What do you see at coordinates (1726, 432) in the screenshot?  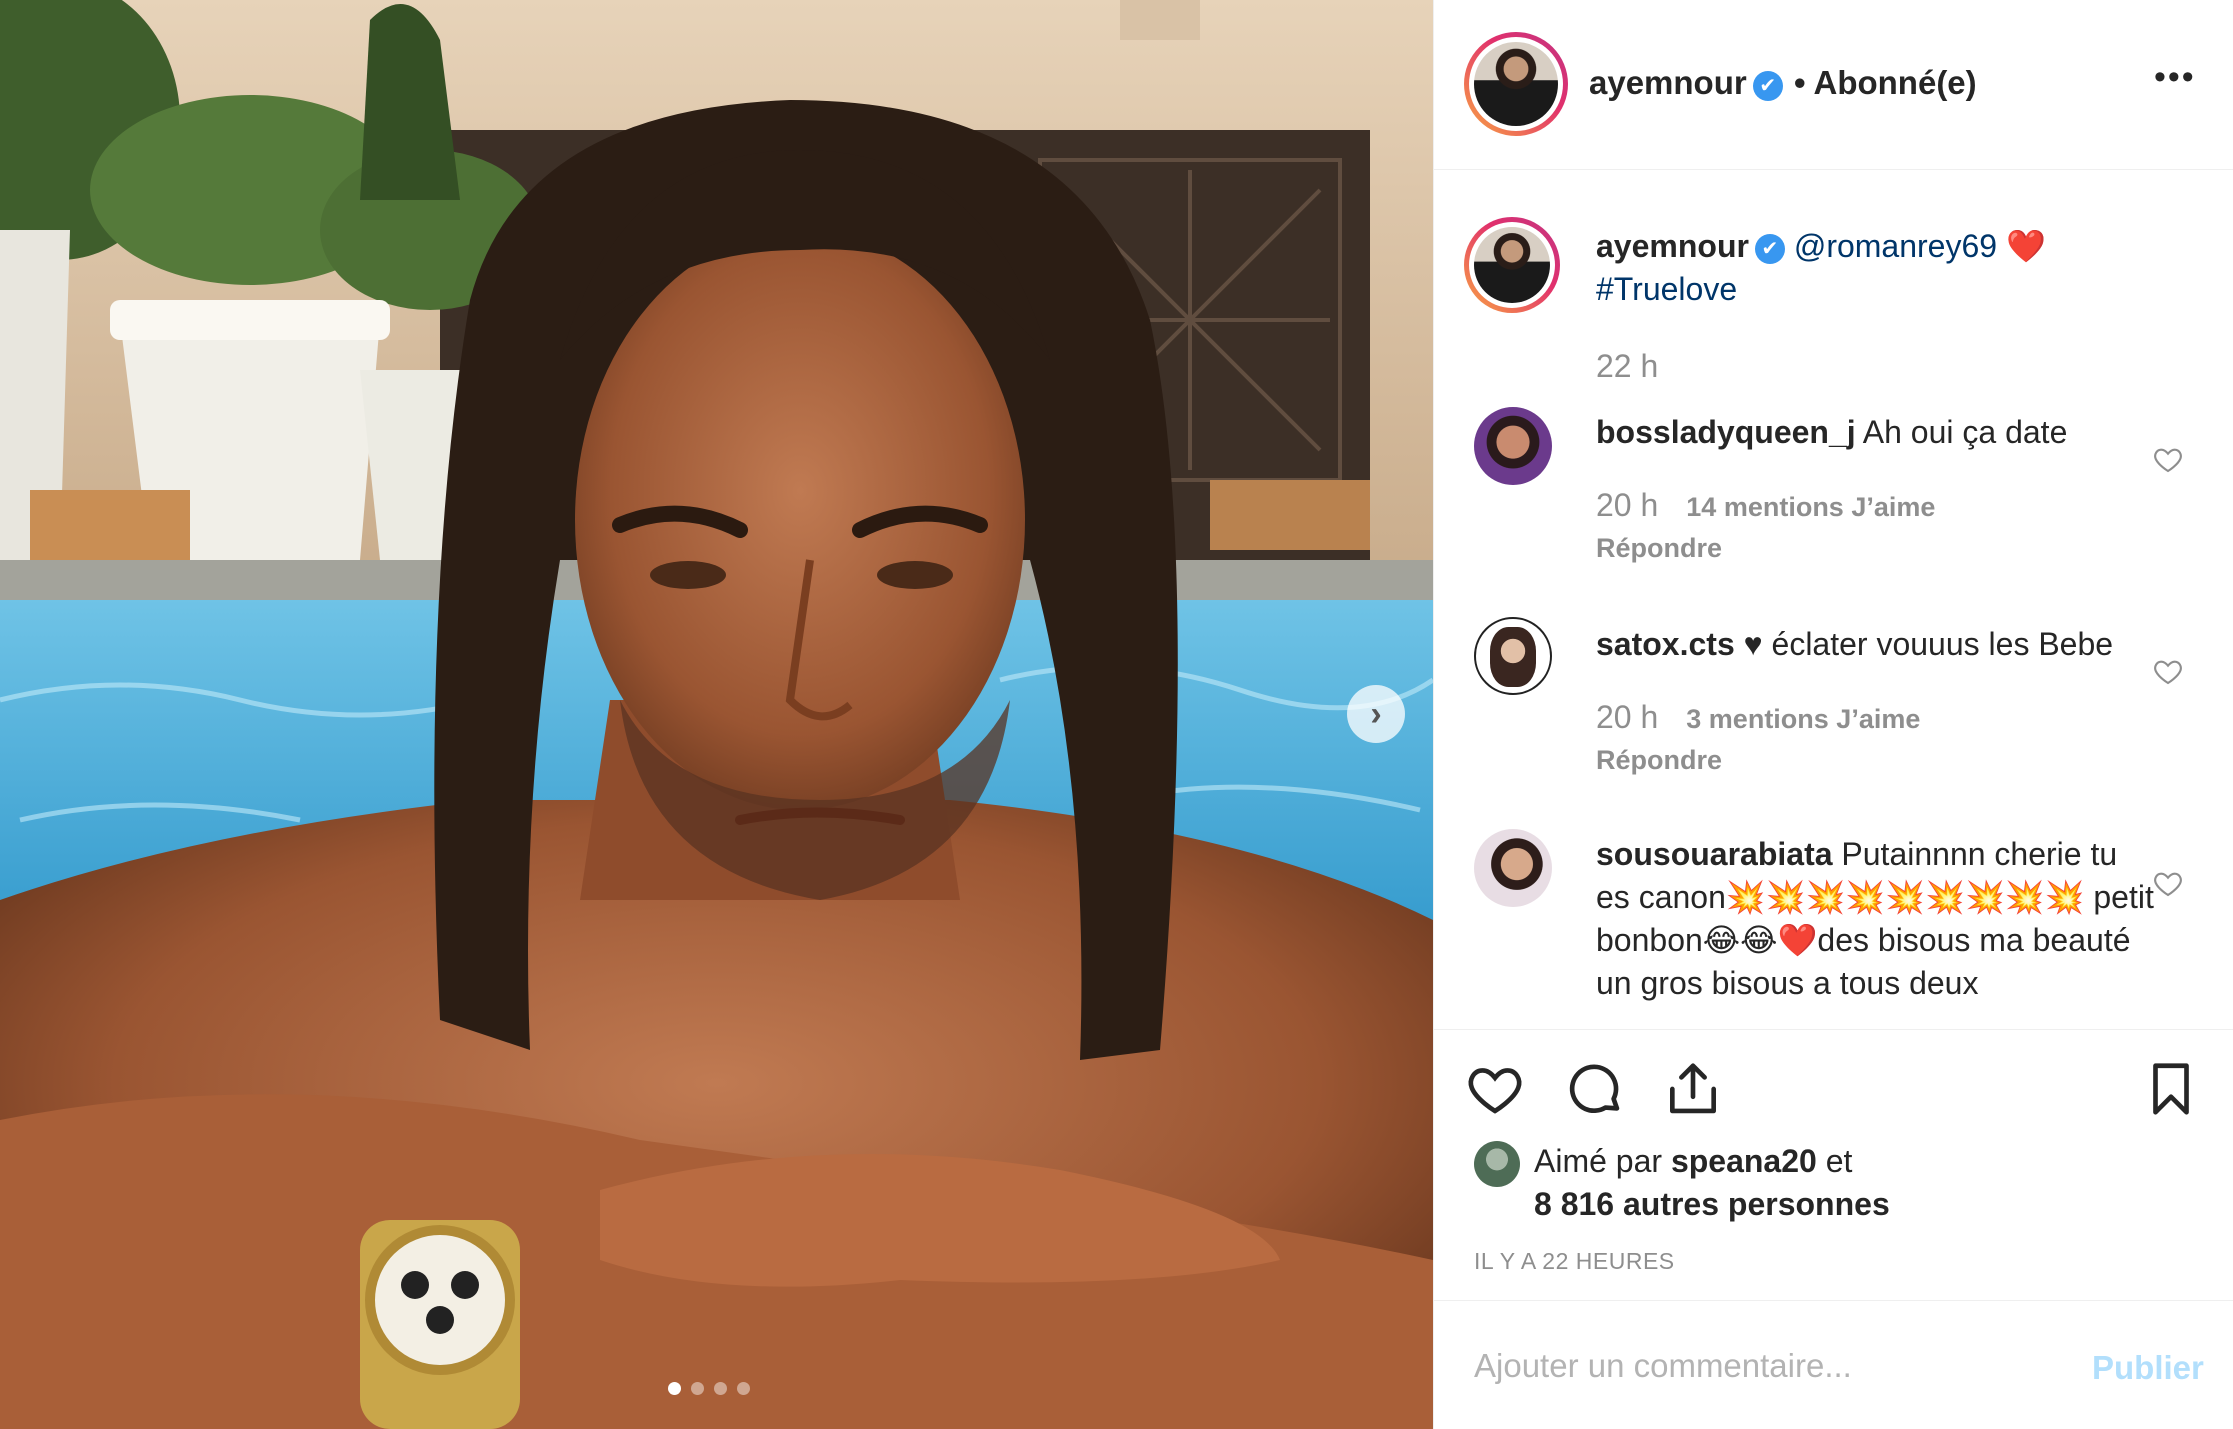 I see `comment-username: bossladyqueen_j` at bounding box center [1726, 432].